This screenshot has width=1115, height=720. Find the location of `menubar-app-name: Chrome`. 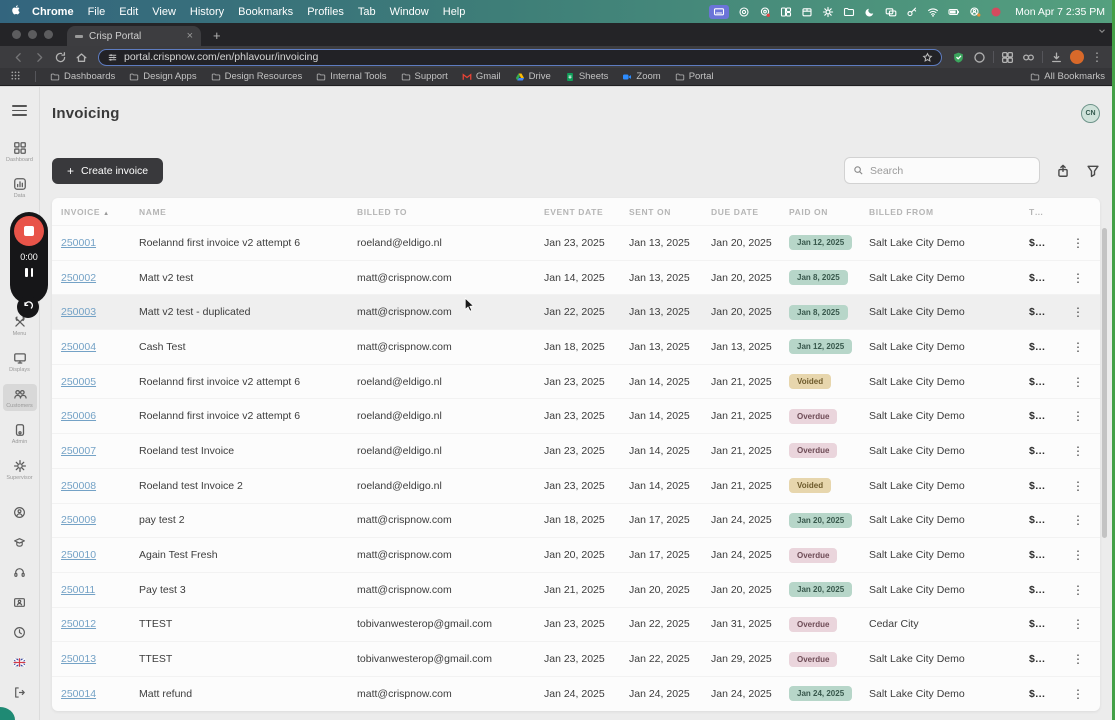

menubar-app-name: Chrome is located at coordinates (53, 12).